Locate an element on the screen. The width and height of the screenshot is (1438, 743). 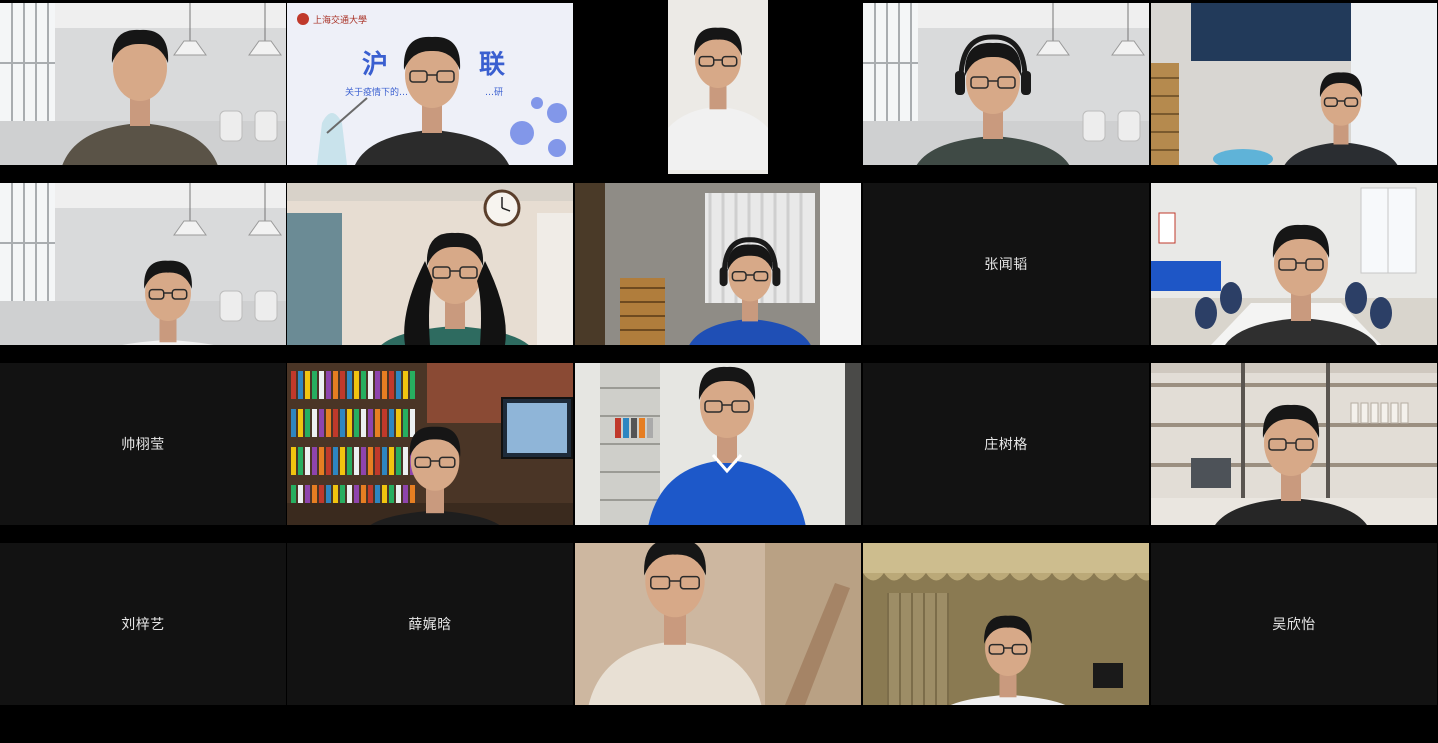
participant-name-tile: 张闻韬 is located at coordinates (1006, 264).